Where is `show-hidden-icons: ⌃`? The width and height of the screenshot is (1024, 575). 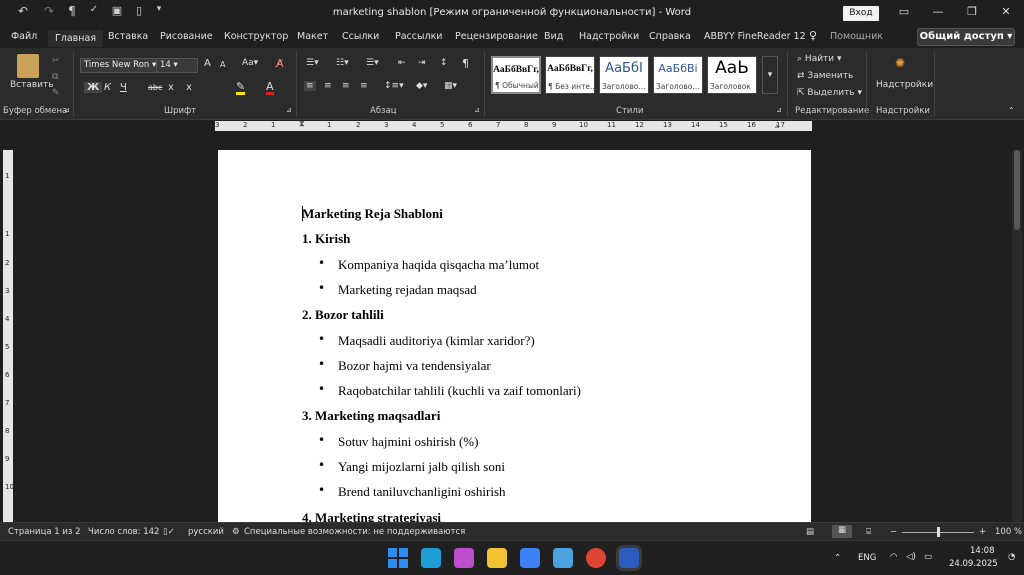 show-hidden-icons: ⌃ is located at coordinates (837, 558).